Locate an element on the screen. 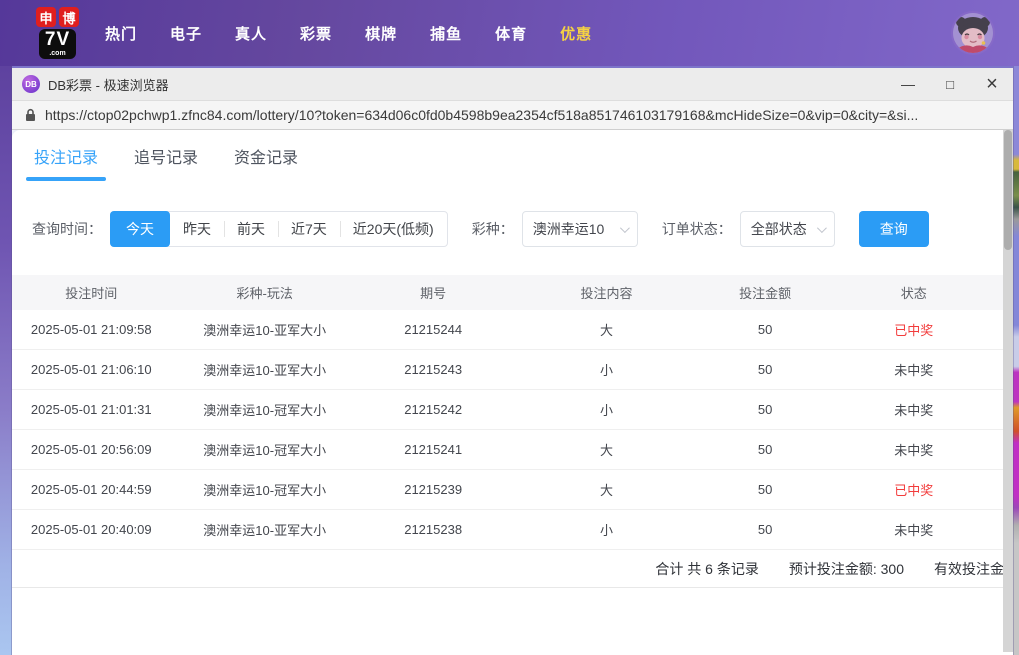  minimize-icon: — is located at coordinates (908, 84).